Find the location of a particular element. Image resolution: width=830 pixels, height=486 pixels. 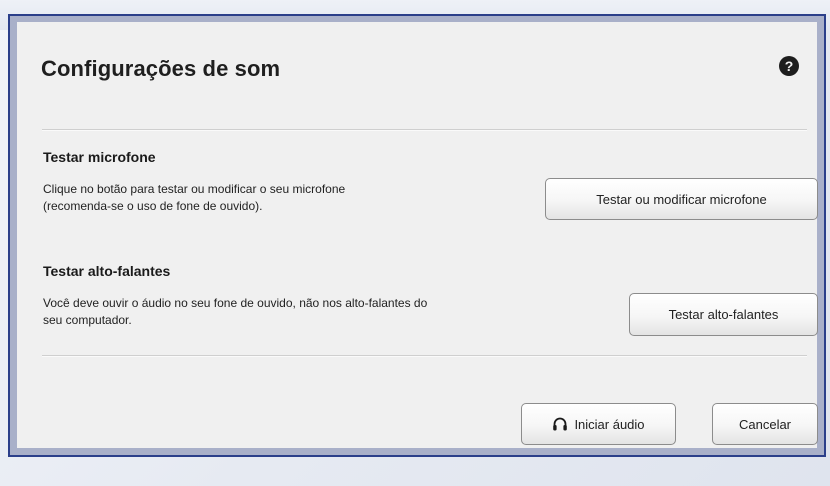

test-microphone-button: Testar ou modificar microfone is located at coordinates (681, 199).